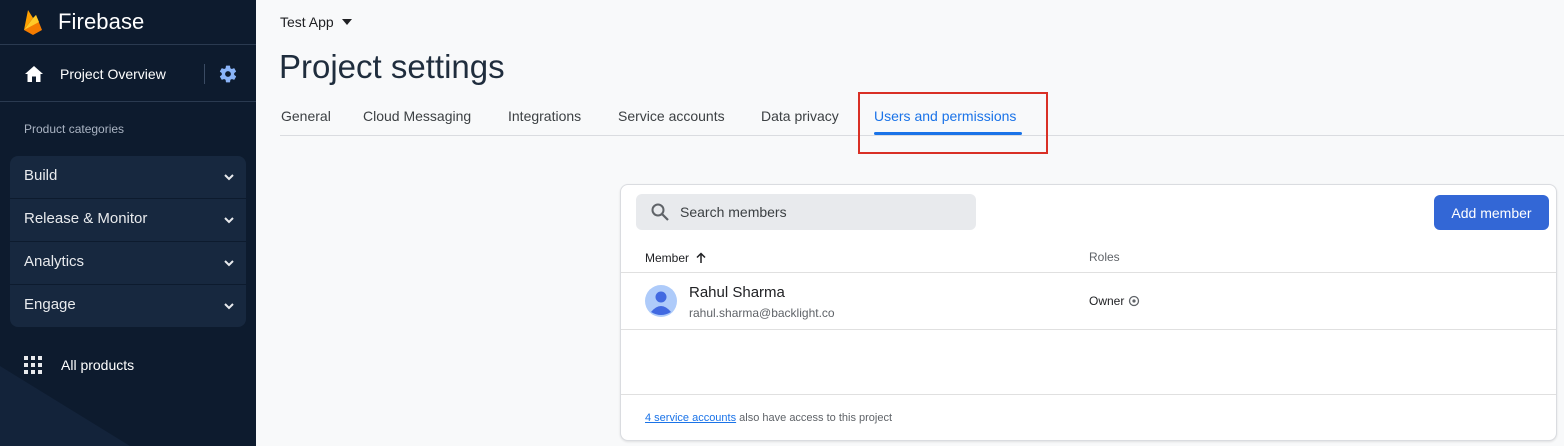 The height and width of the screenshot is (446, 1564). I want to click on home-icon, so click(34, 74).